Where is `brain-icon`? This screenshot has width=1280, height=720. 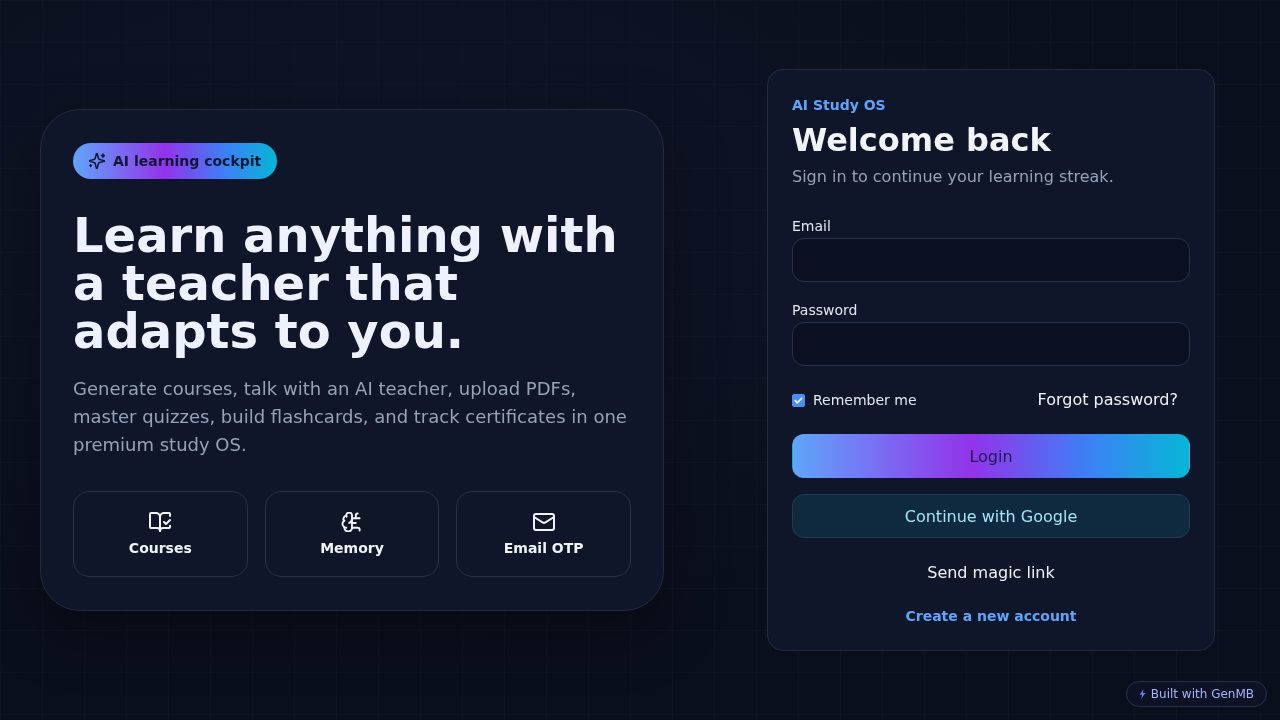
brain-icon is located at coordinates (352, 521).